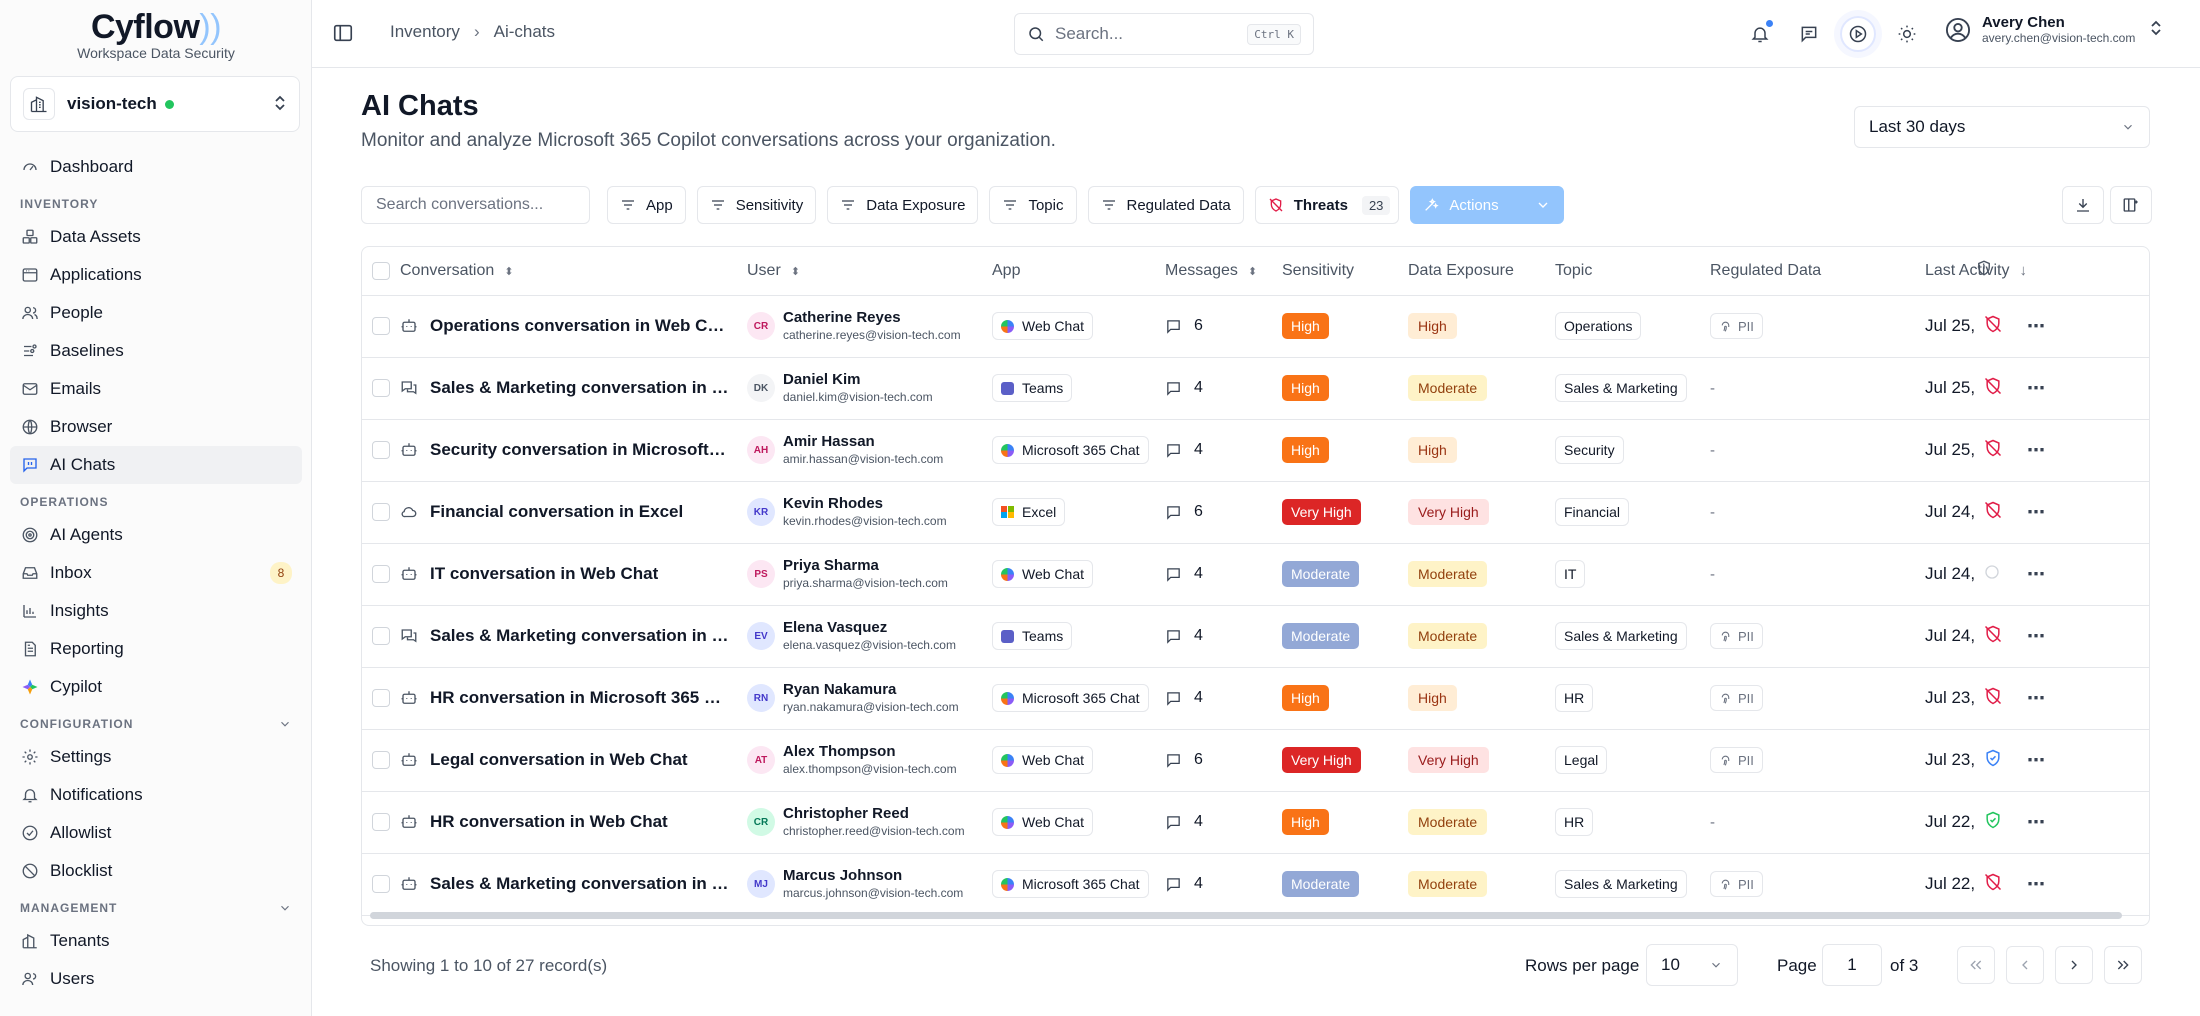 The height and width of the screenshot is (1016, 2200). What do you see at coordinates (2074, 965) in the screenshot?
I see `next-page-button` at bounding box center [2074, 965].